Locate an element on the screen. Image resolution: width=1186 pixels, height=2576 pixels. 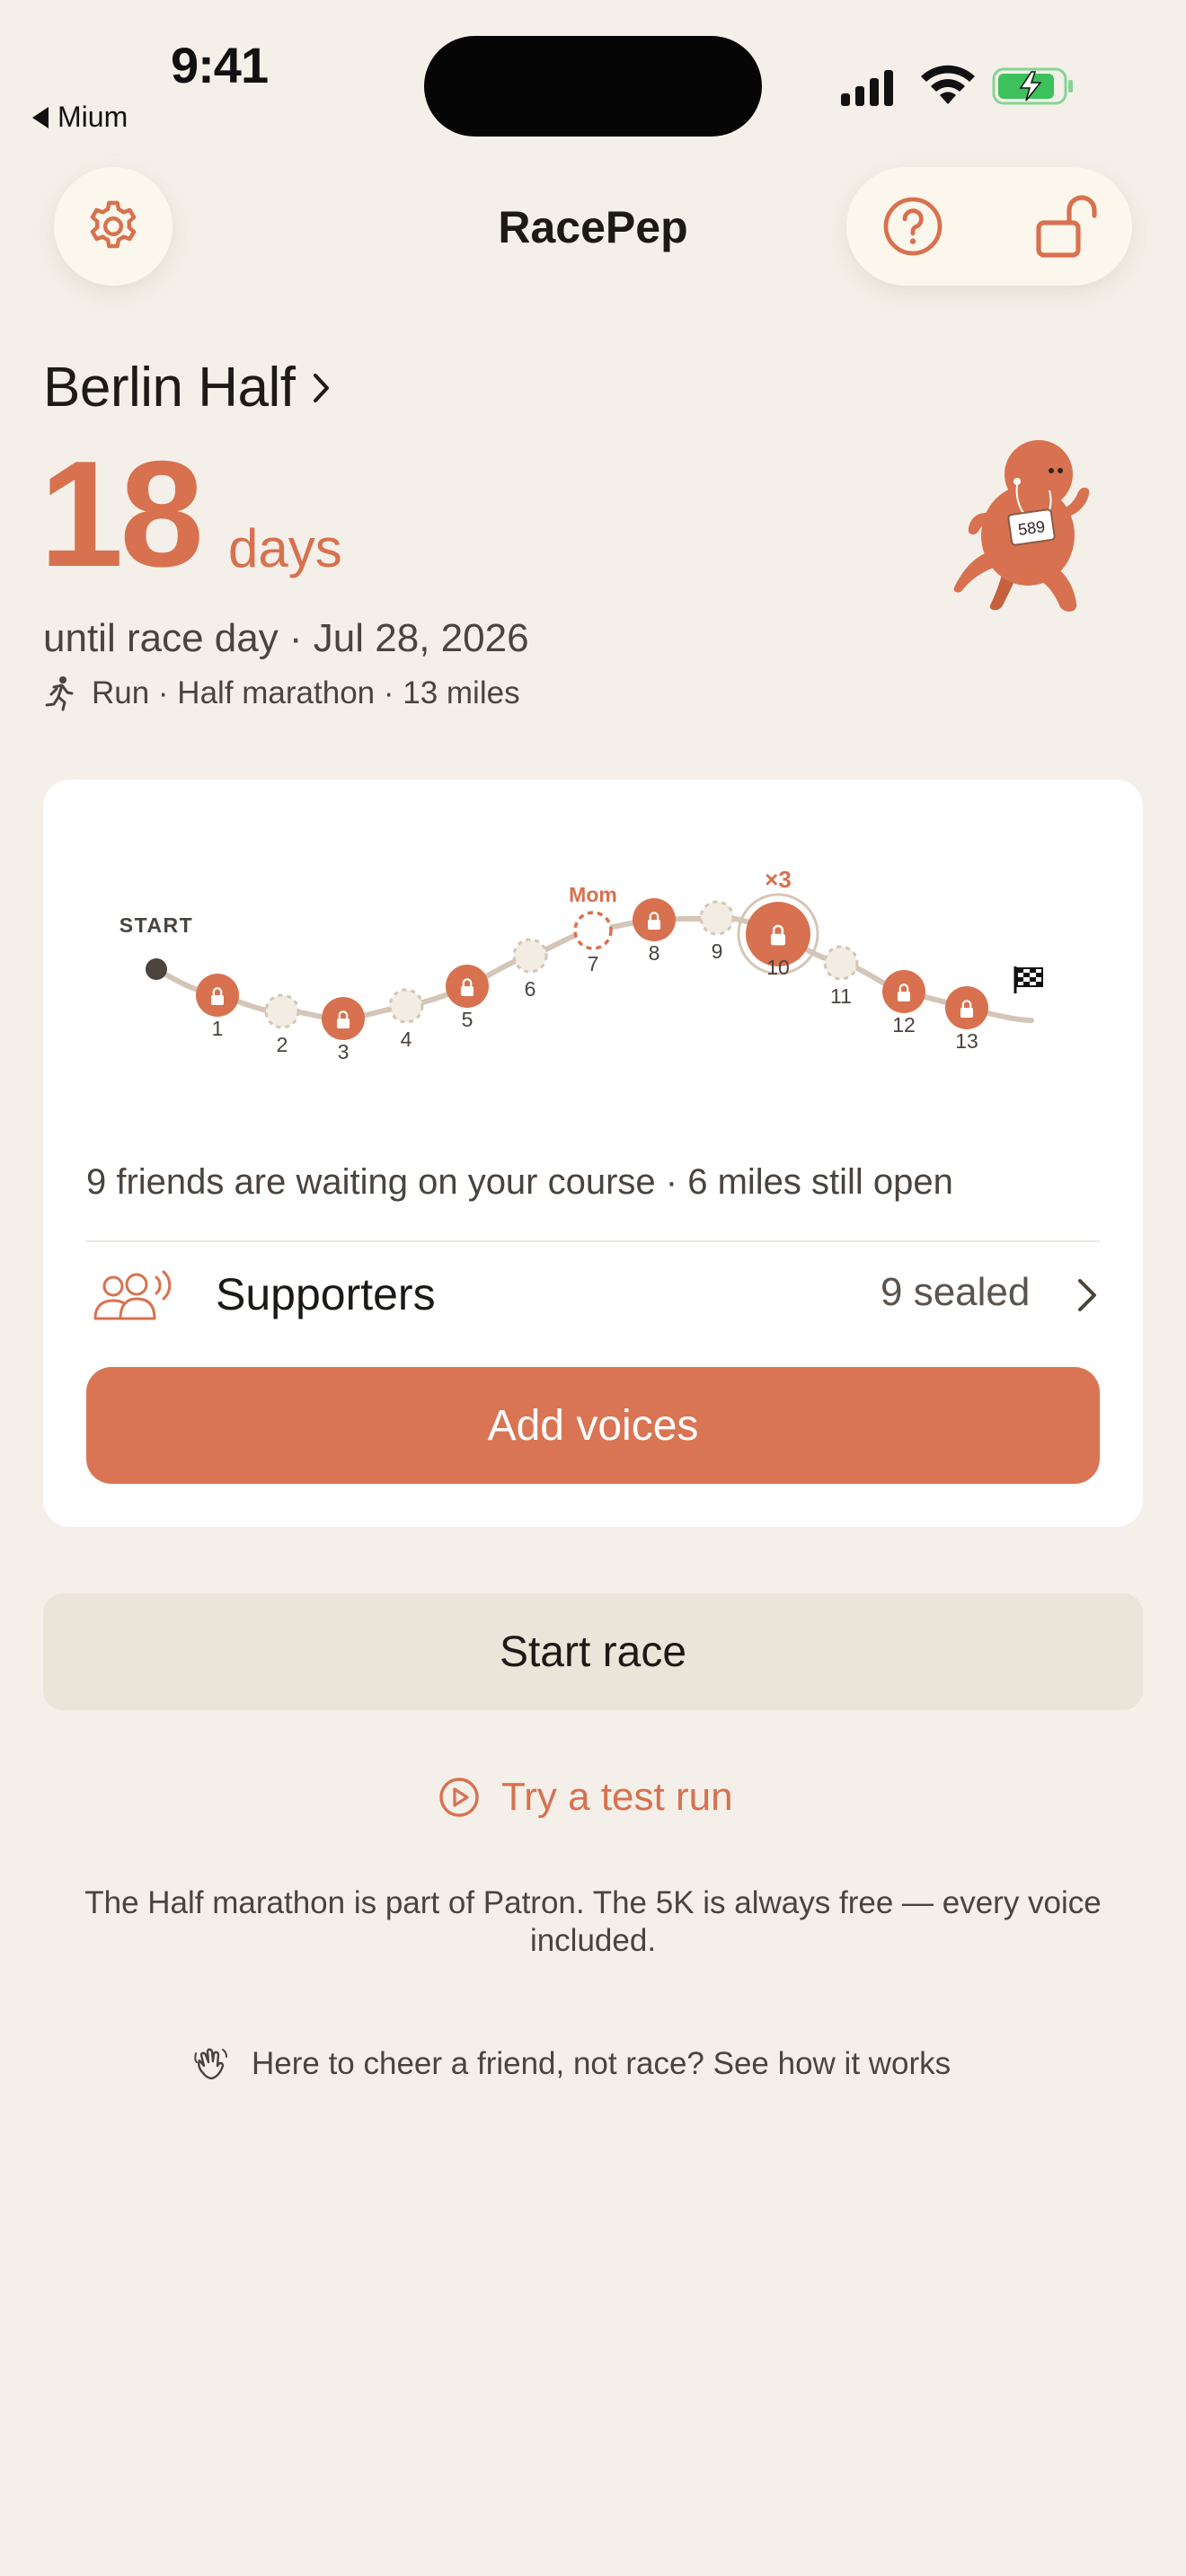
race-meta-text: Run · Half marathon · 13 miles is located at coordinates (306, 692).